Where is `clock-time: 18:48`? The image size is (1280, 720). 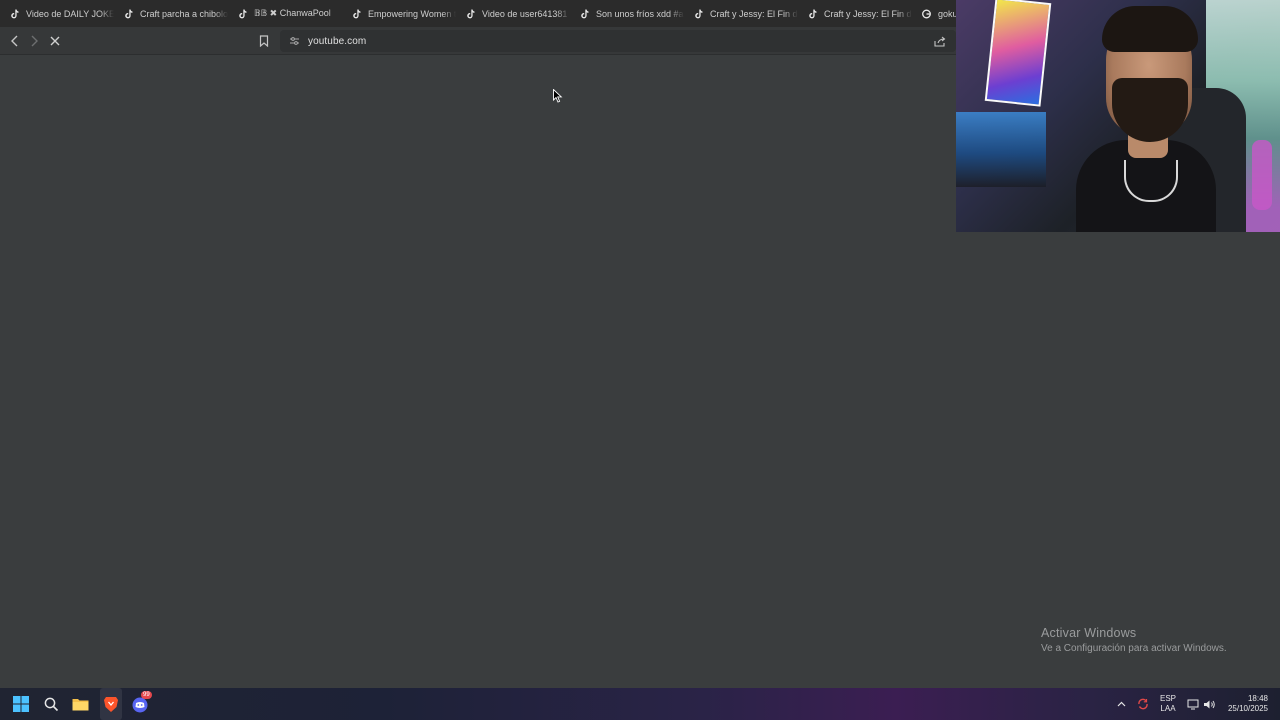
clock-time: 18:48 is located at coordinates (1257, 698).